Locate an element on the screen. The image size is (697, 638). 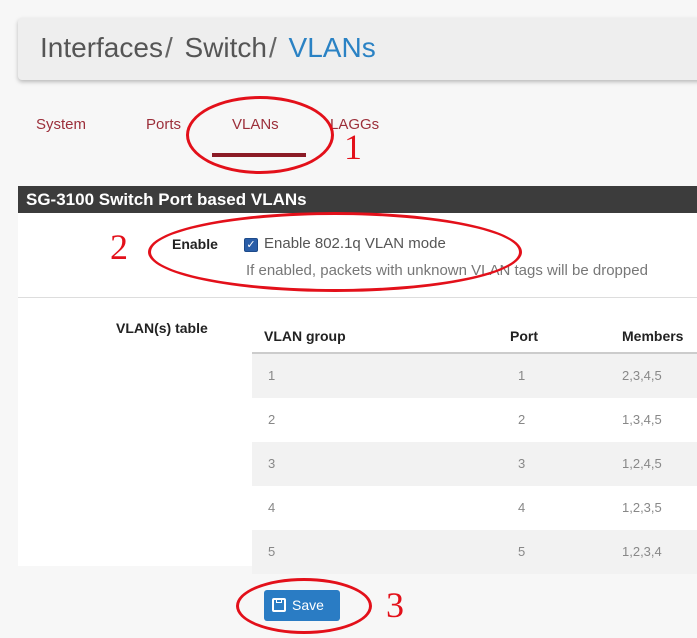
page-header: Interfaces/ Switch/ VLANs is located at coordinates (357, 49).